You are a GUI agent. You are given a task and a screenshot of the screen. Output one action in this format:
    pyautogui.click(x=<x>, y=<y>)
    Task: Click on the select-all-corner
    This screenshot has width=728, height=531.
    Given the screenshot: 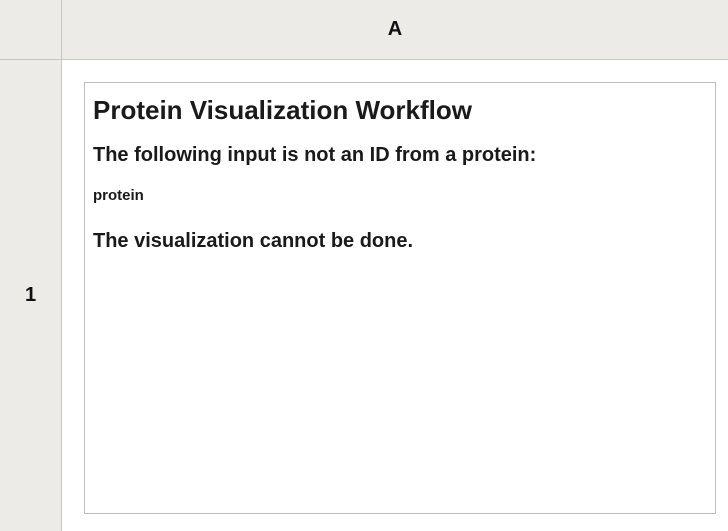 What is the action you would take?
    pyautogui.click(x=31, y=30)
    